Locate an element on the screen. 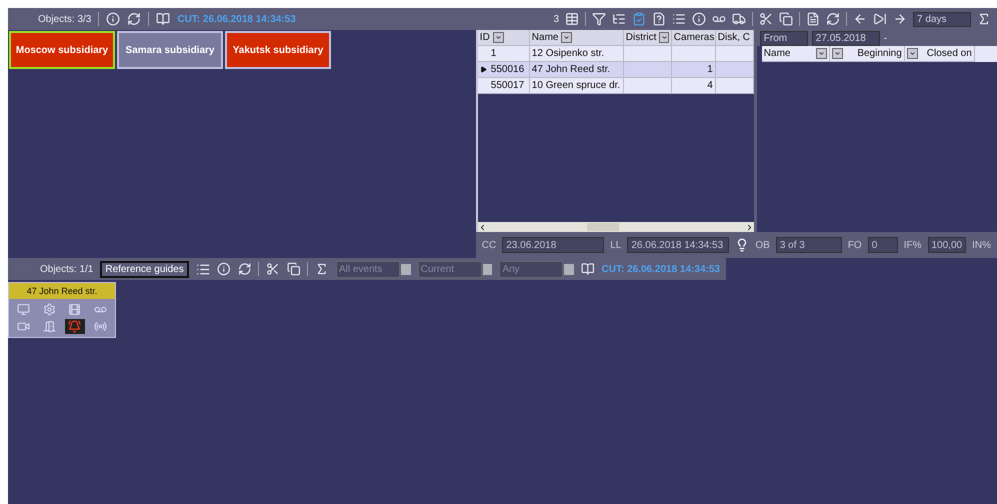 This screenshot has width=997, height=504. document-icon is located at coordinates (813, 19).